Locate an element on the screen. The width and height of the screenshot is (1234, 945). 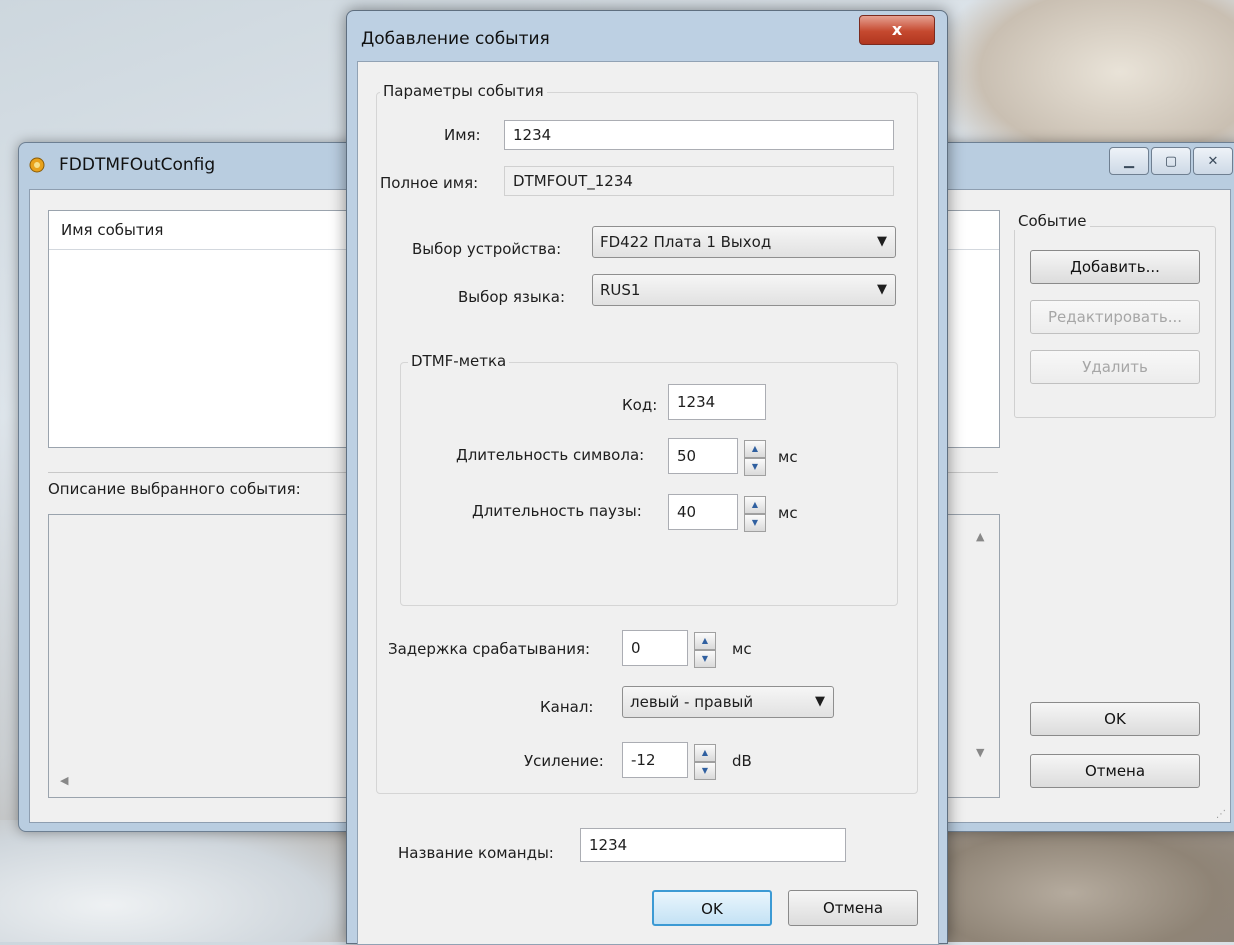
delay-unit: мс is located at coordinates (742, 649).